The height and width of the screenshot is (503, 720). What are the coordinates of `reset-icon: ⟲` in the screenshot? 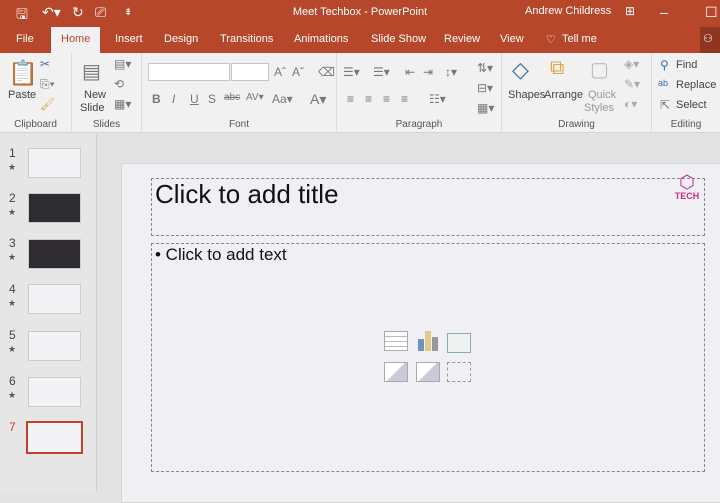 It's located at (119, 84).